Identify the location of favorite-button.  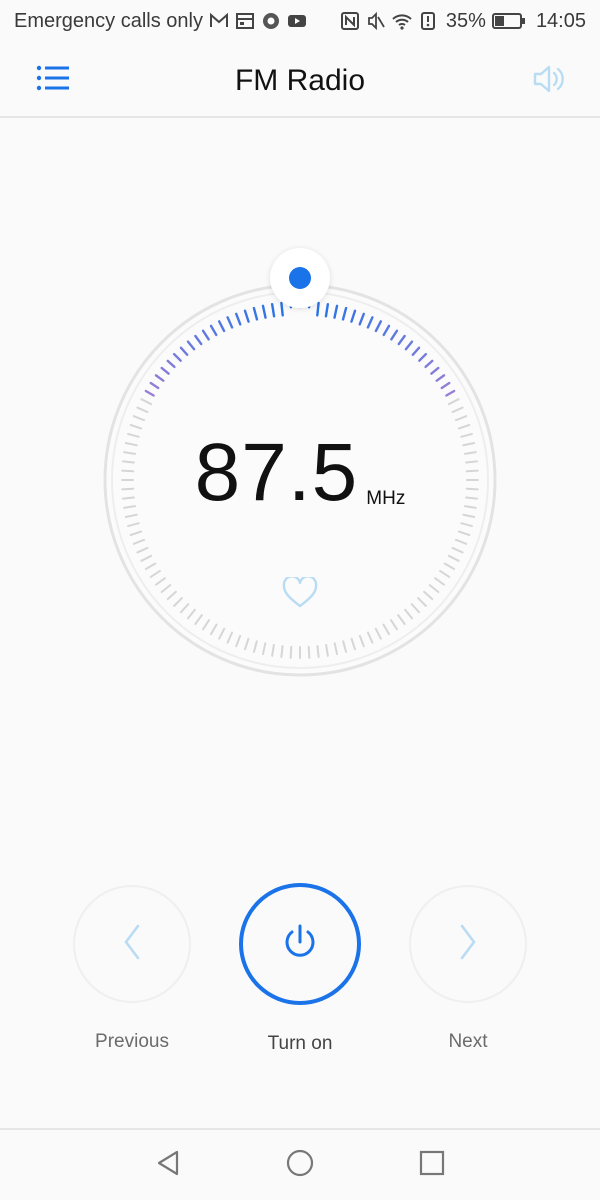
(300, 594).